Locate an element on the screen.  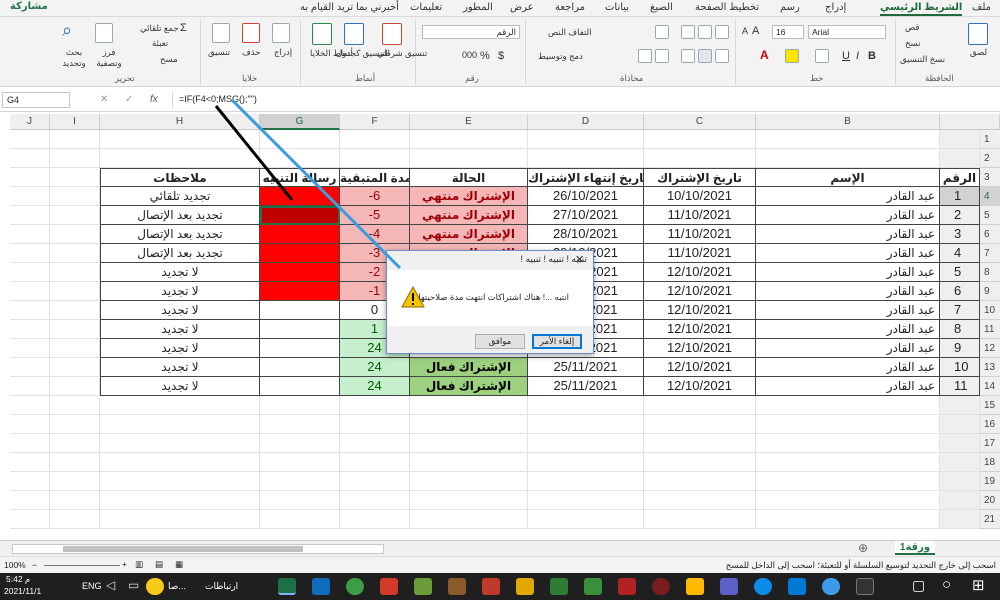
conditional-format-icon is located at coordinates (392, 34).